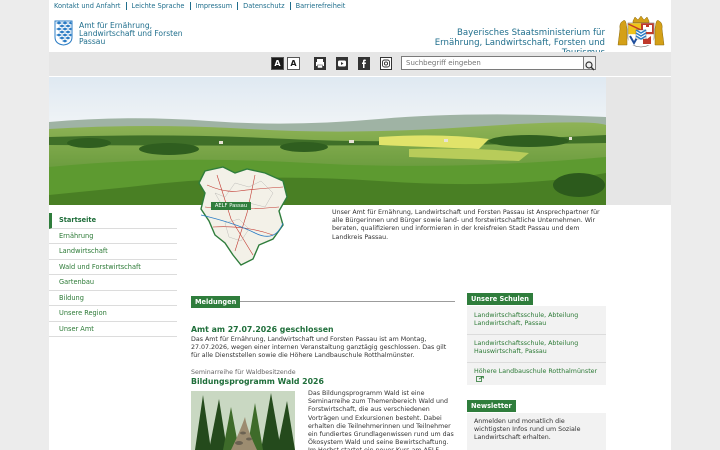 The height and width of the screenshot is (450, 720). Describe the element at coordinates (263, 6) in the screenshot. I see `link-datenschutz: Datenschutz` at that location.